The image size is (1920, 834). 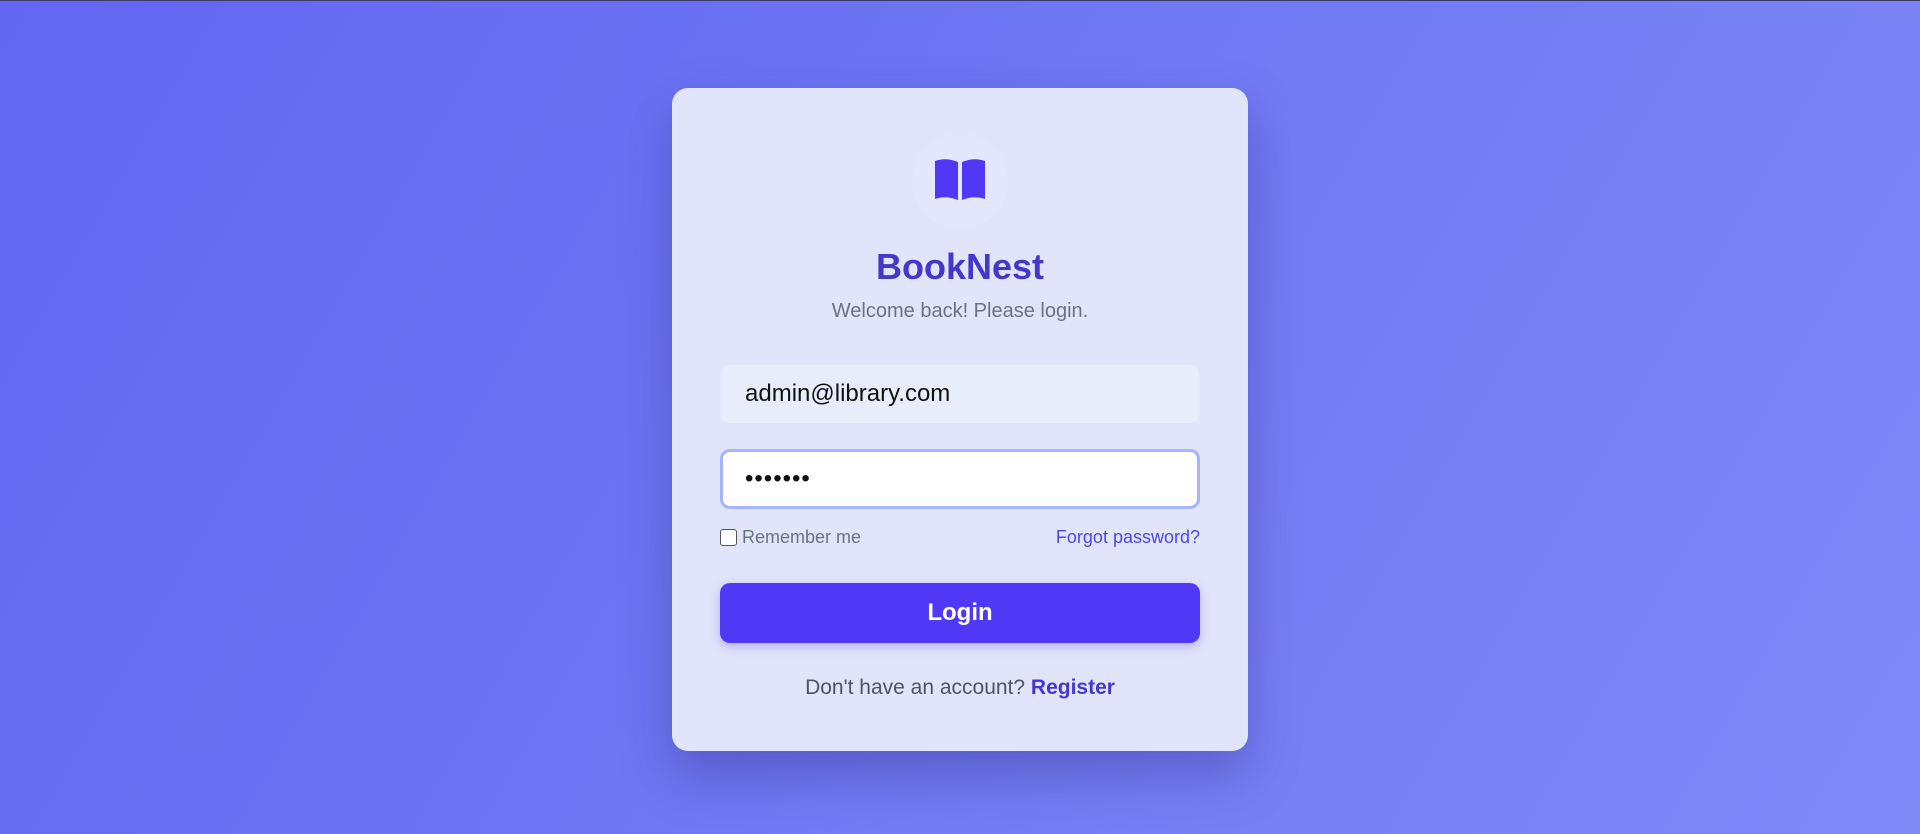 What do you see at coordinates (960, 311) in the screenshot?
I see `welcome-subtitle: Welcome back! Please login.` at bounding box center [960, 311].